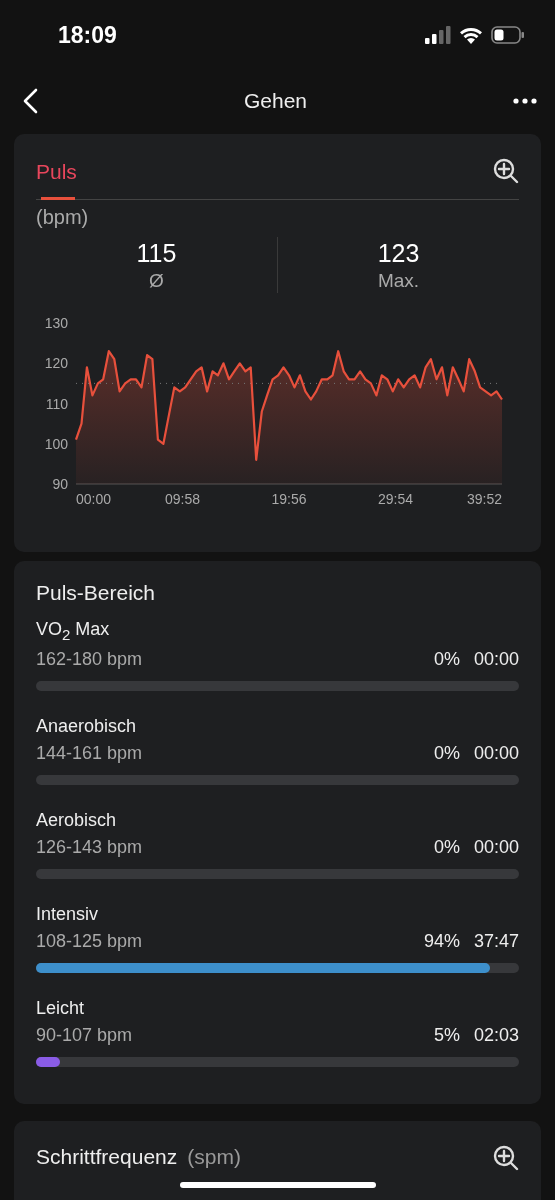  Describe the element at coordinates (156, 253) in the screenshot. I see `stat-value: 115` at that location.